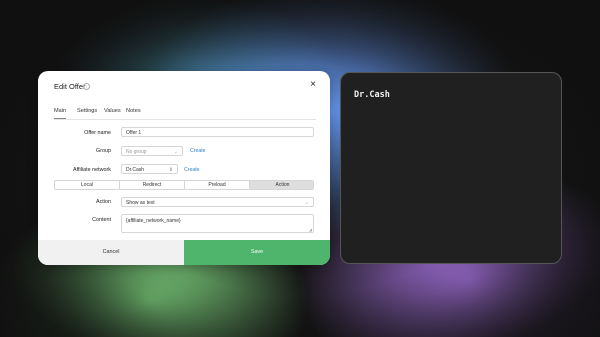  I want to click on mode-redirect: Redirect, so click(152, 185).